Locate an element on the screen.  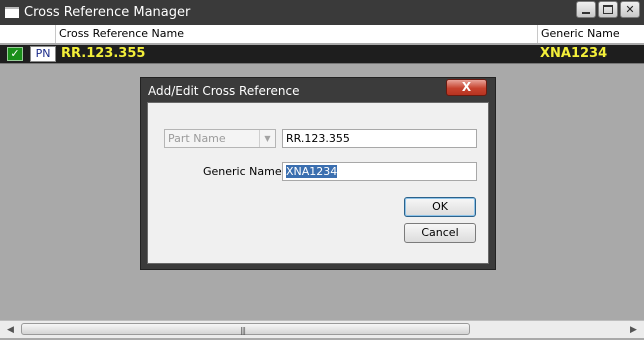
table-row: ✓ PN RR.123.355 XNA1234 is located at coordinates (322, 54).